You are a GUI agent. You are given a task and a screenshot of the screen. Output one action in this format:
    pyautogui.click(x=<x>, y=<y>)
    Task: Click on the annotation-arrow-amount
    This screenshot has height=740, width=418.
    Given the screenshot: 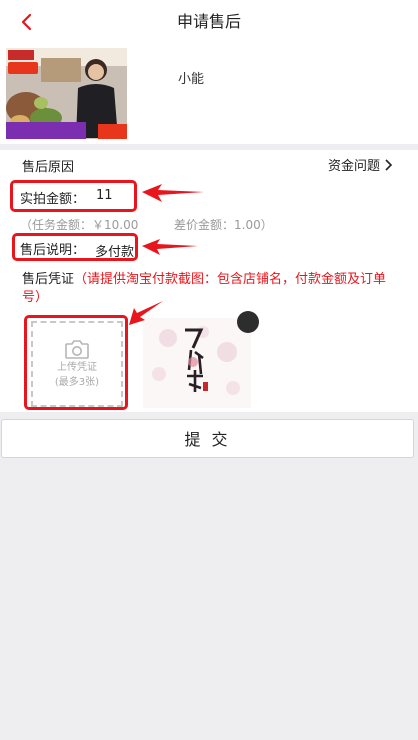 What is the action you would take?
    pyautogui.click(x=173, y=193)
    